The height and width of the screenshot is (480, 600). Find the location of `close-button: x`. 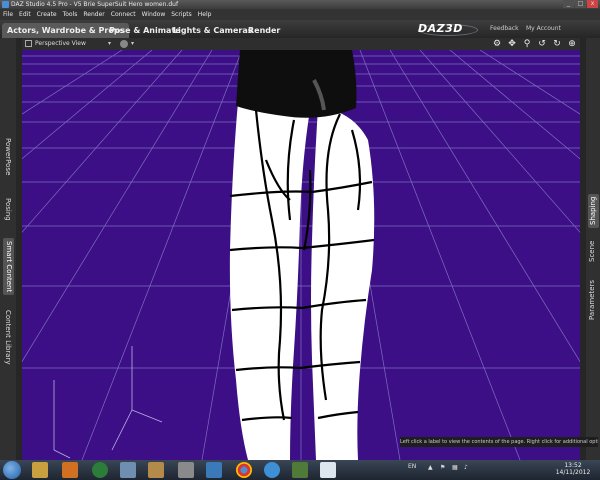

close-button: x is located at coordinates (592, 4).